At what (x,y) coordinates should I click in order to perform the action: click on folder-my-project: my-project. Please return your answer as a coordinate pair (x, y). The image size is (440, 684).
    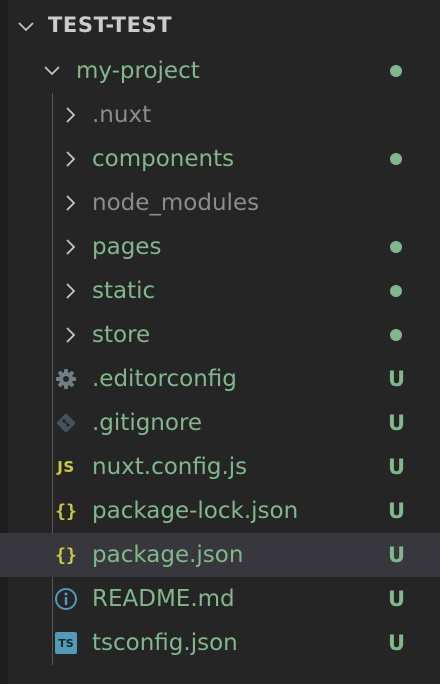
    Looking at the image, I should click on (220, 71).